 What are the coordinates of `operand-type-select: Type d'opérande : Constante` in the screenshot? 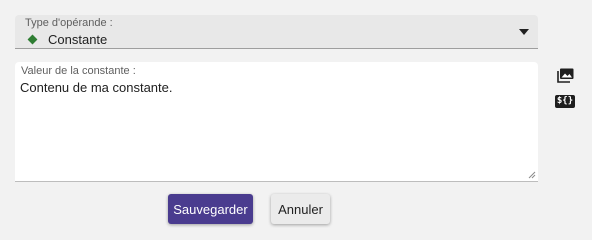 It's located at (276, 32).